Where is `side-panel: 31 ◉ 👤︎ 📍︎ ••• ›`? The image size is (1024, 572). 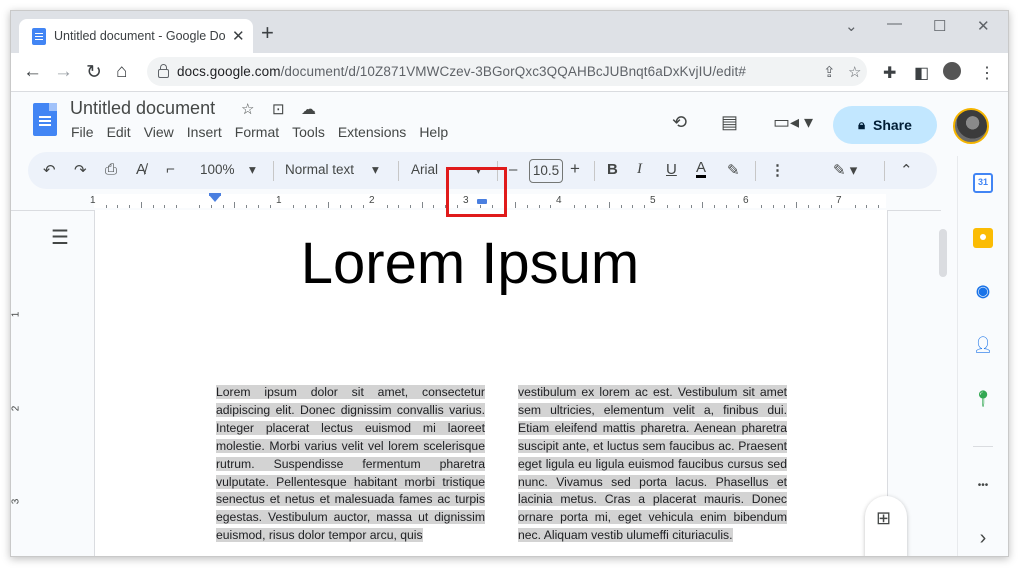 side-panel: 31 ◉ 👤︎ 📍︎ ••• › is located at coordinates (982, 356).